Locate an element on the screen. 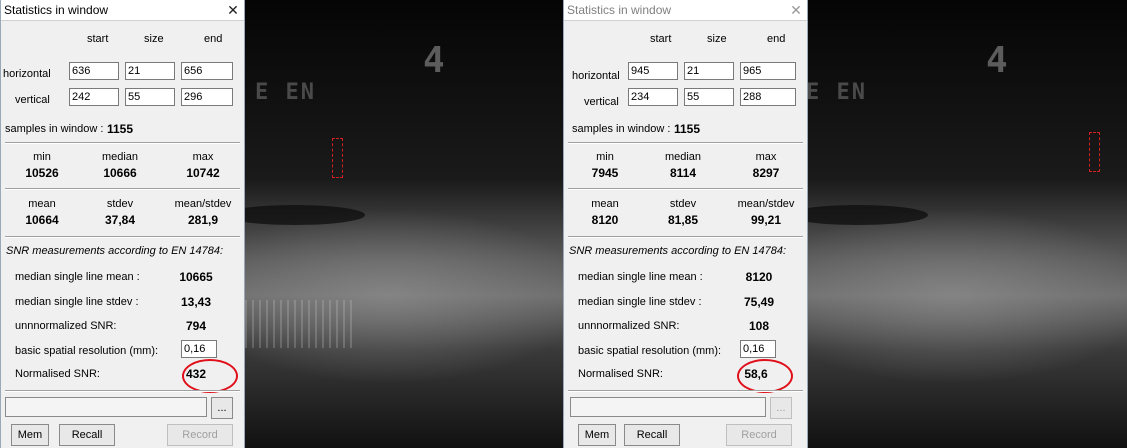 This screenshot has width=1127, height=448. unnormalized-snr-value: 794 is located at coordinates (196, 326).